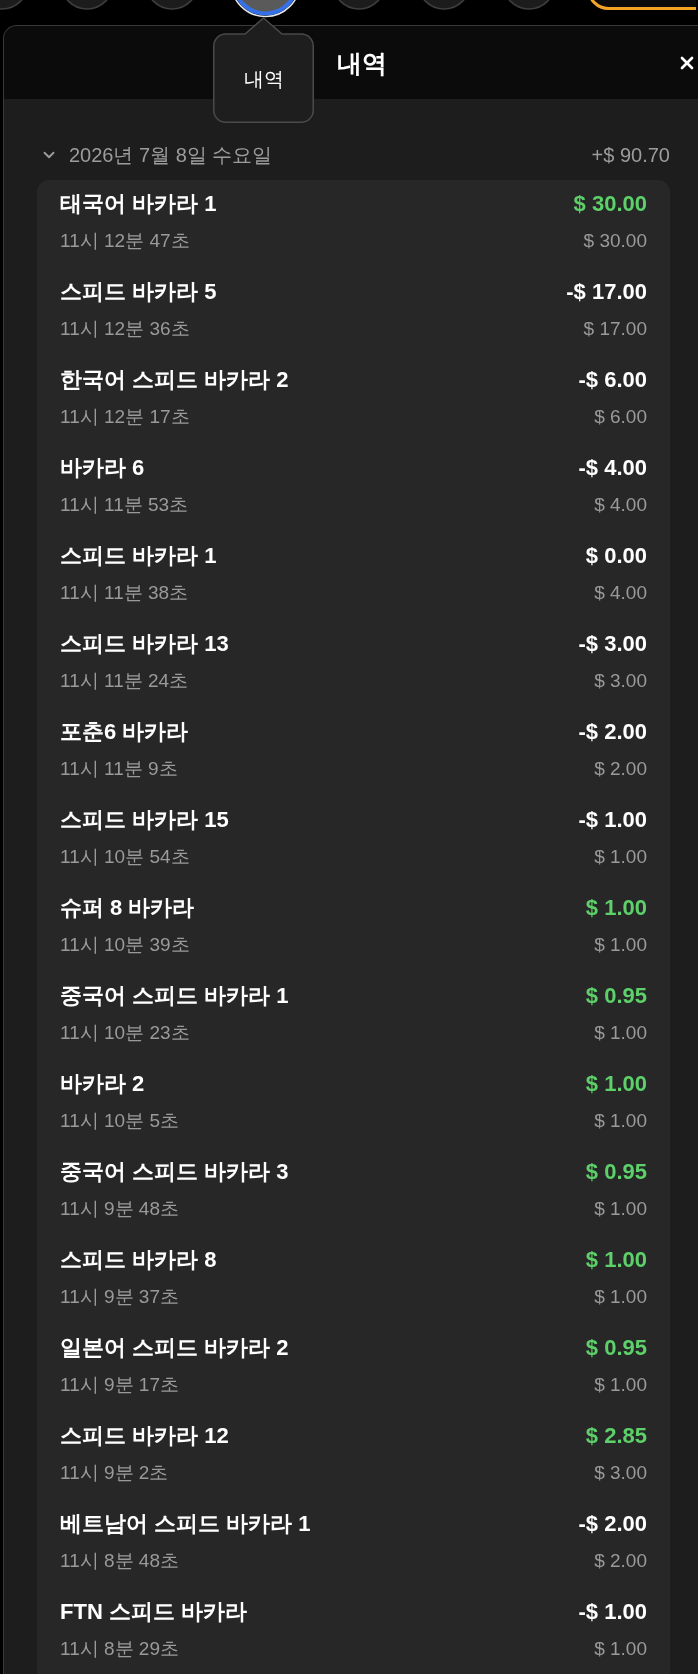  Describe the element at coordinates (263, 70) in the screenshot. I see `tooltip: 내역` at that location.